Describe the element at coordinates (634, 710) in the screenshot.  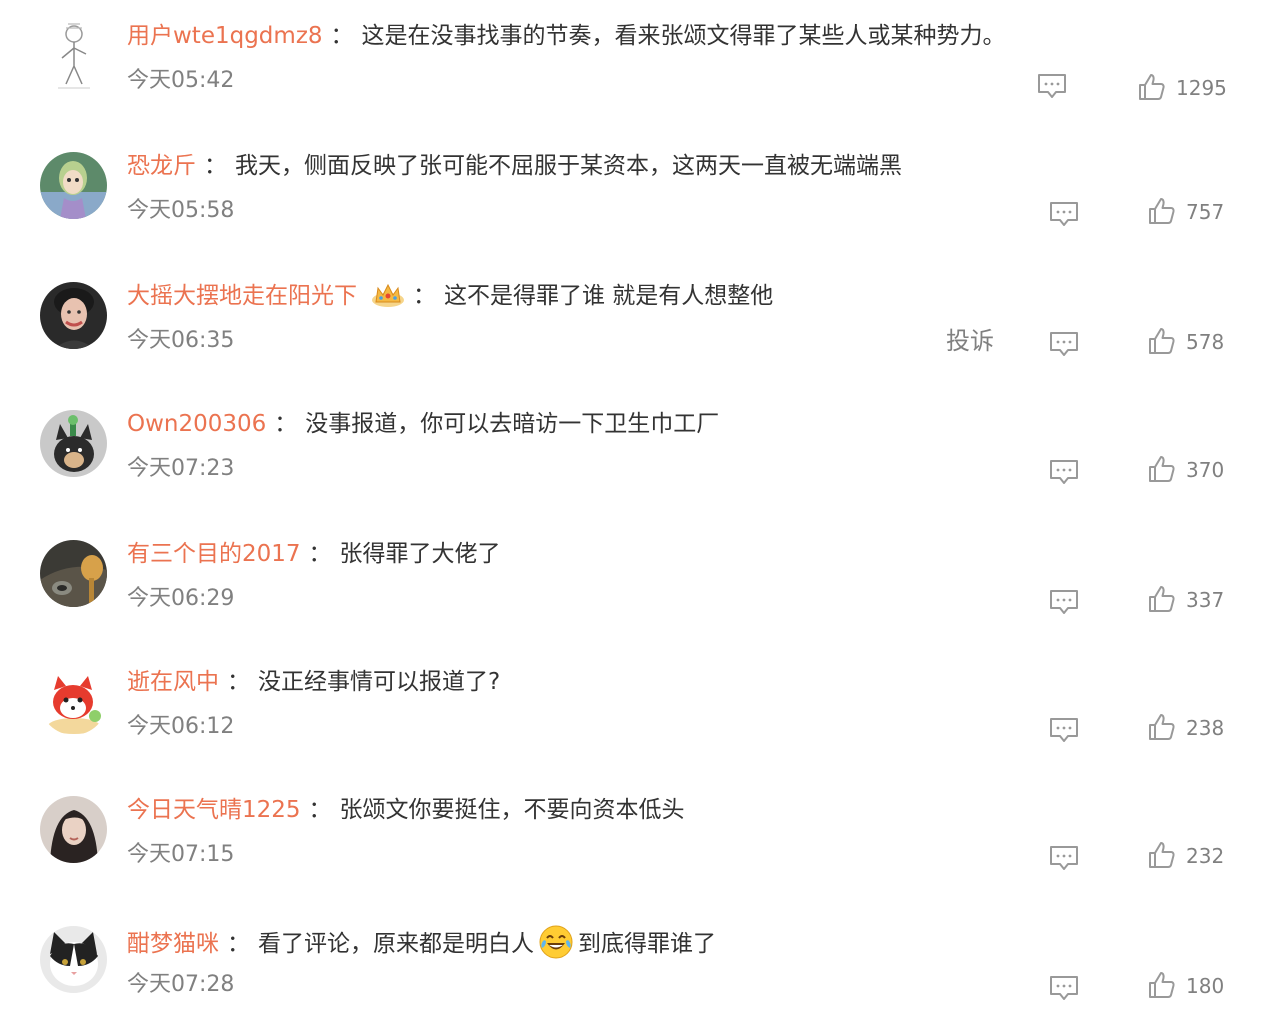
I see `comment-item: 逝在风中 ： 没正经事情可以报道了? 今天06:12 238` at that location.